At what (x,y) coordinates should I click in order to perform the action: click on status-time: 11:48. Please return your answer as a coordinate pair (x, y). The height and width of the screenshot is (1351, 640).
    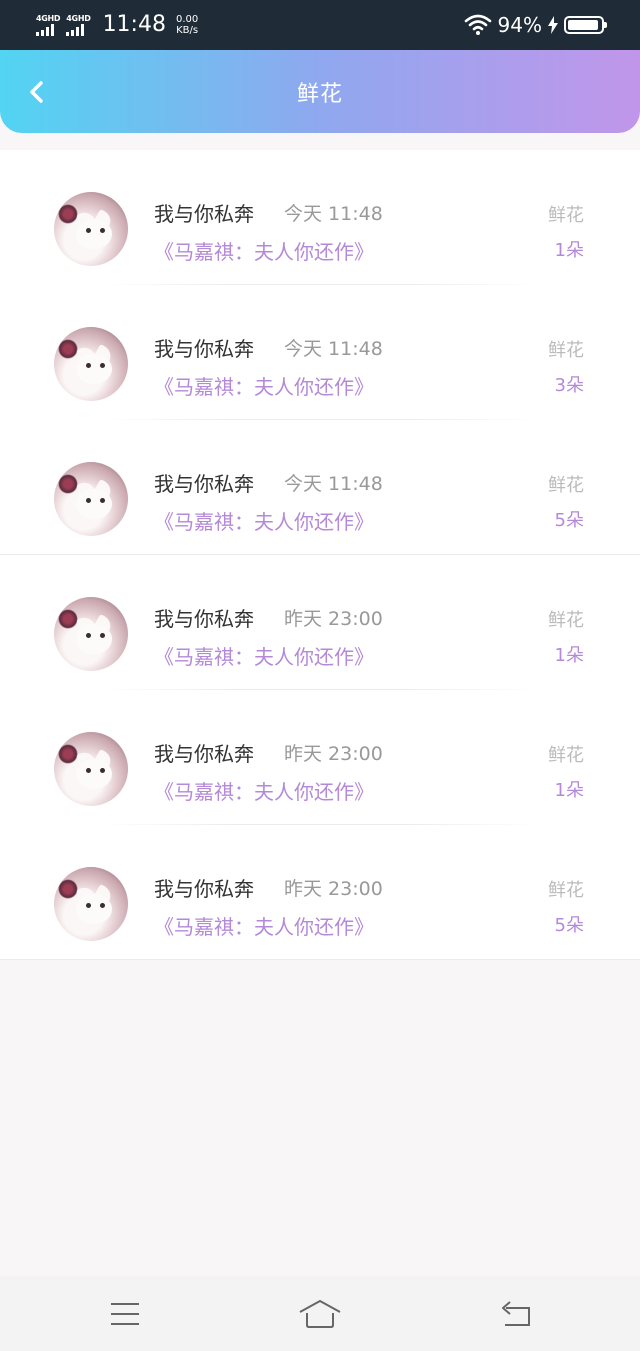
    Looking at the image, I should click on (134, 24).